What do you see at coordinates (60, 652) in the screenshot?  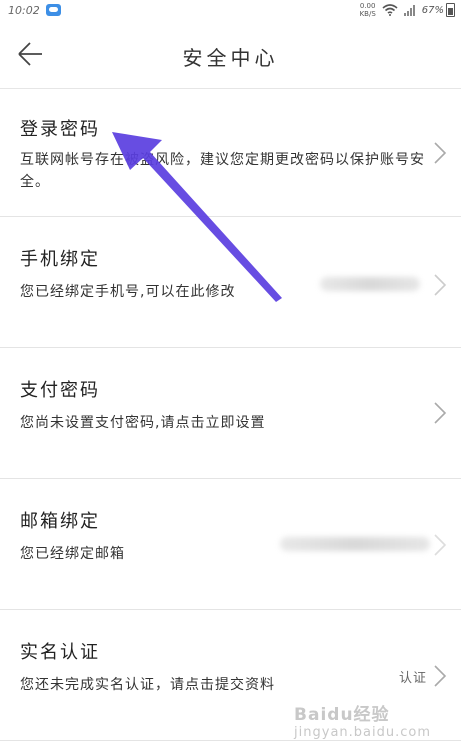 I see `item-title: 实名认证` at bounding box center [60, 652].